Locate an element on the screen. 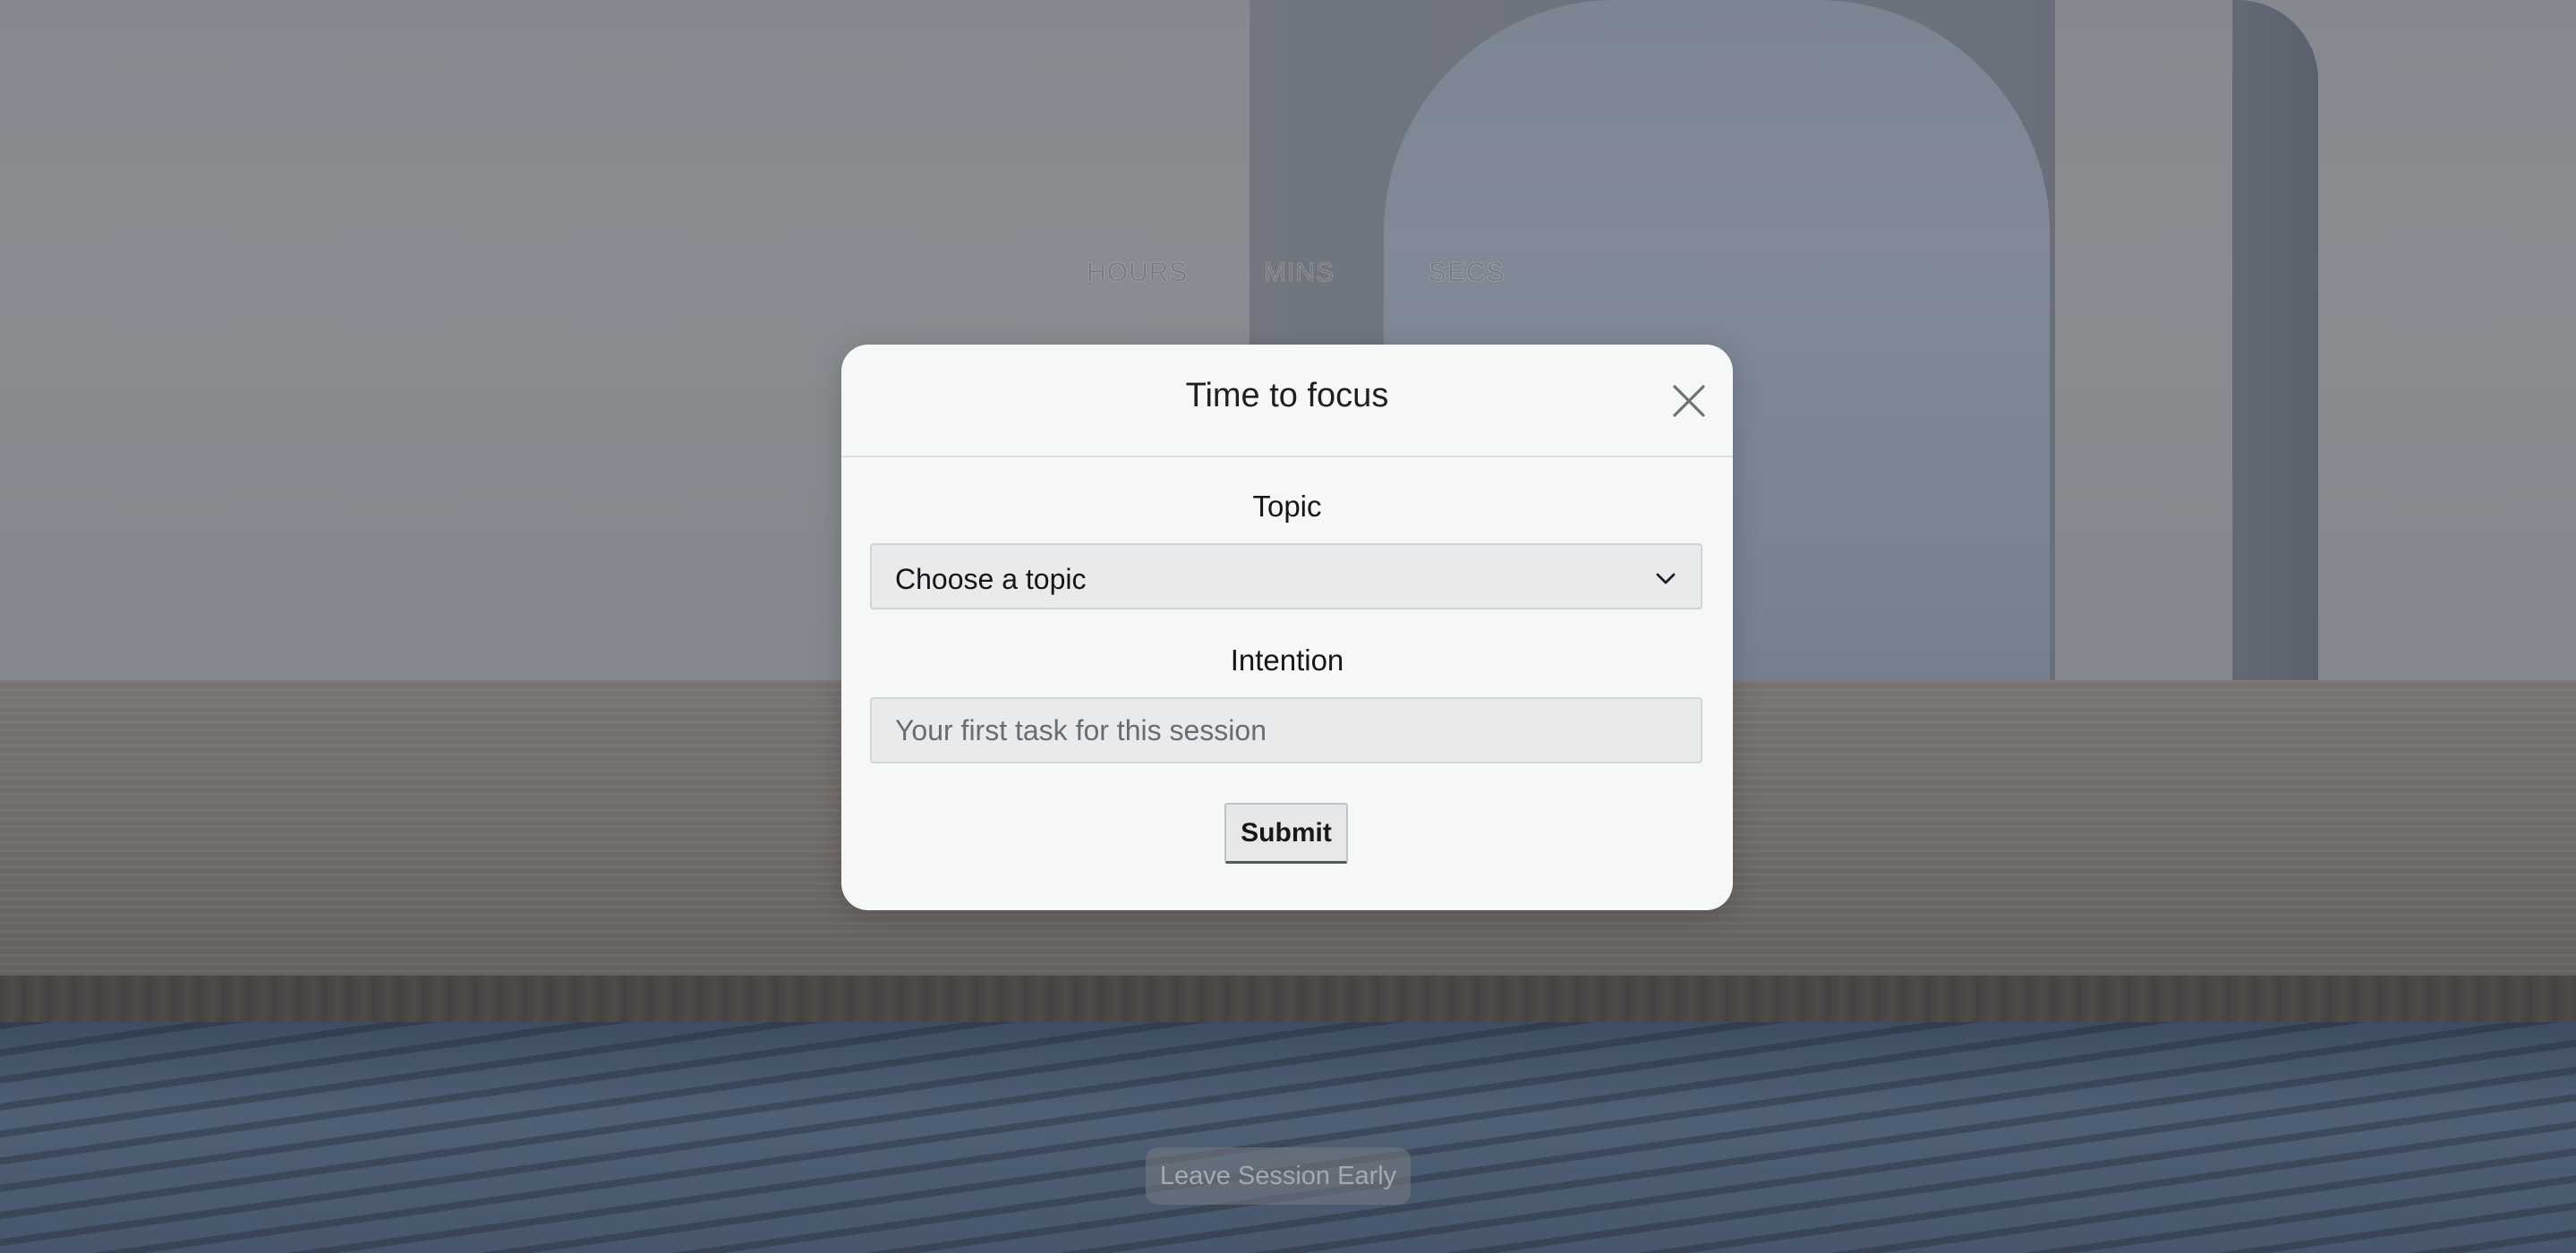 This screenshot has width=2576, height=1253. modal-header: Time to focus is located at coordinates (1287, 401).